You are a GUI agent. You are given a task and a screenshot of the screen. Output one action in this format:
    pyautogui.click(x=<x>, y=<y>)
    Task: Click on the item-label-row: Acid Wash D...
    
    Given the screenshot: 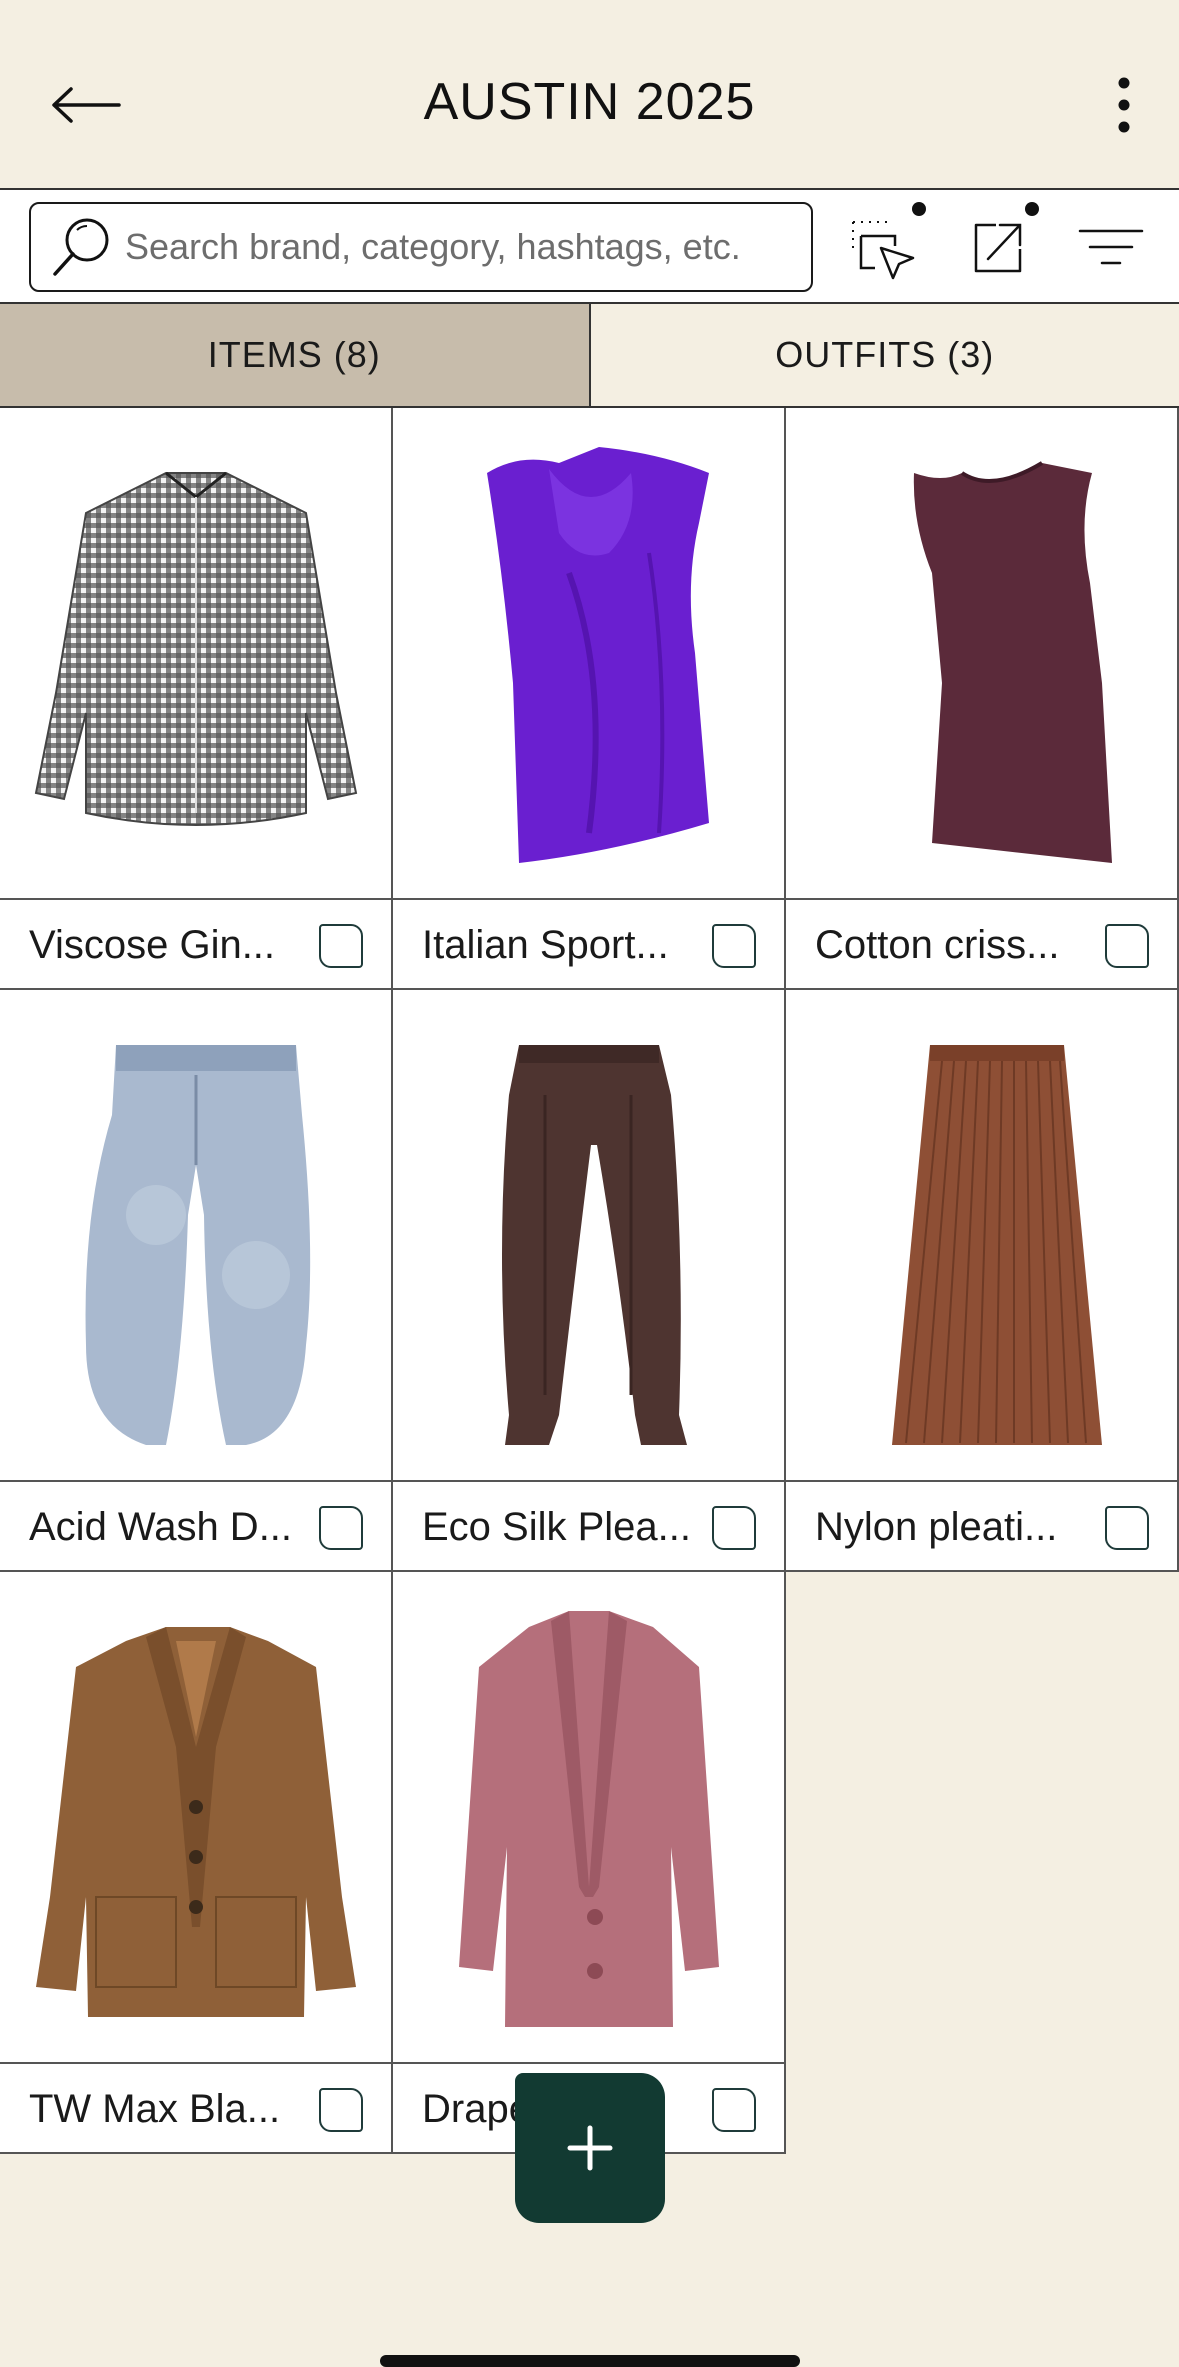 What is the action you would take?
    pyautogui.click(x=195, y=1527)
    